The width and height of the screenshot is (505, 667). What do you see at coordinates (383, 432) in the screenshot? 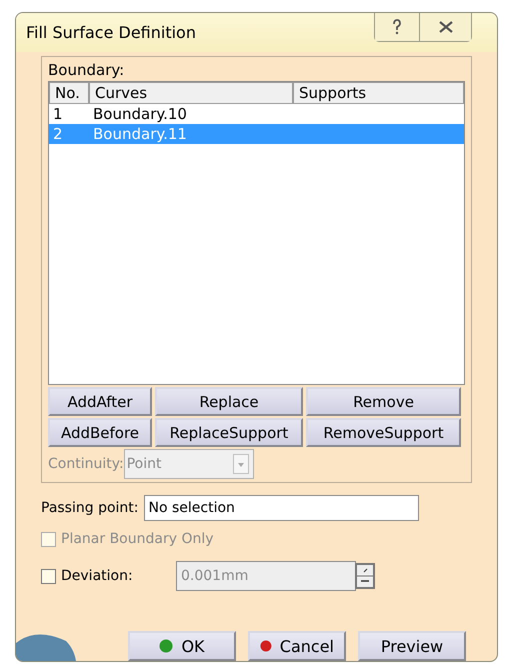
I see `command-button: RemoveSupport` at bounding box center [383, 432].